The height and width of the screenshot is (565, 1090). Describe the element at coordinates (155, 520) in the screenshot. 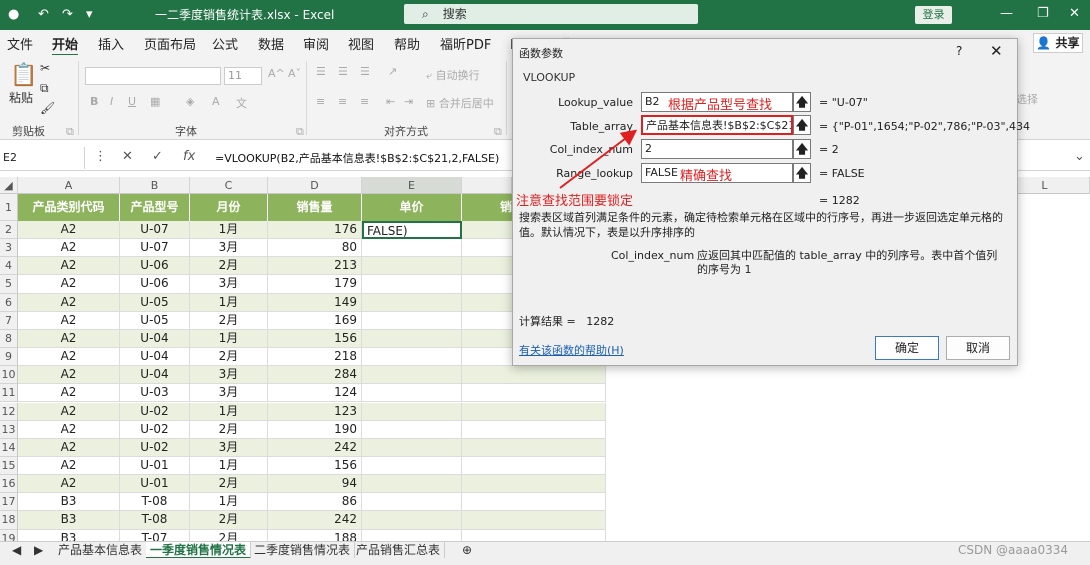

I see `table-cell: T-08` at that location.